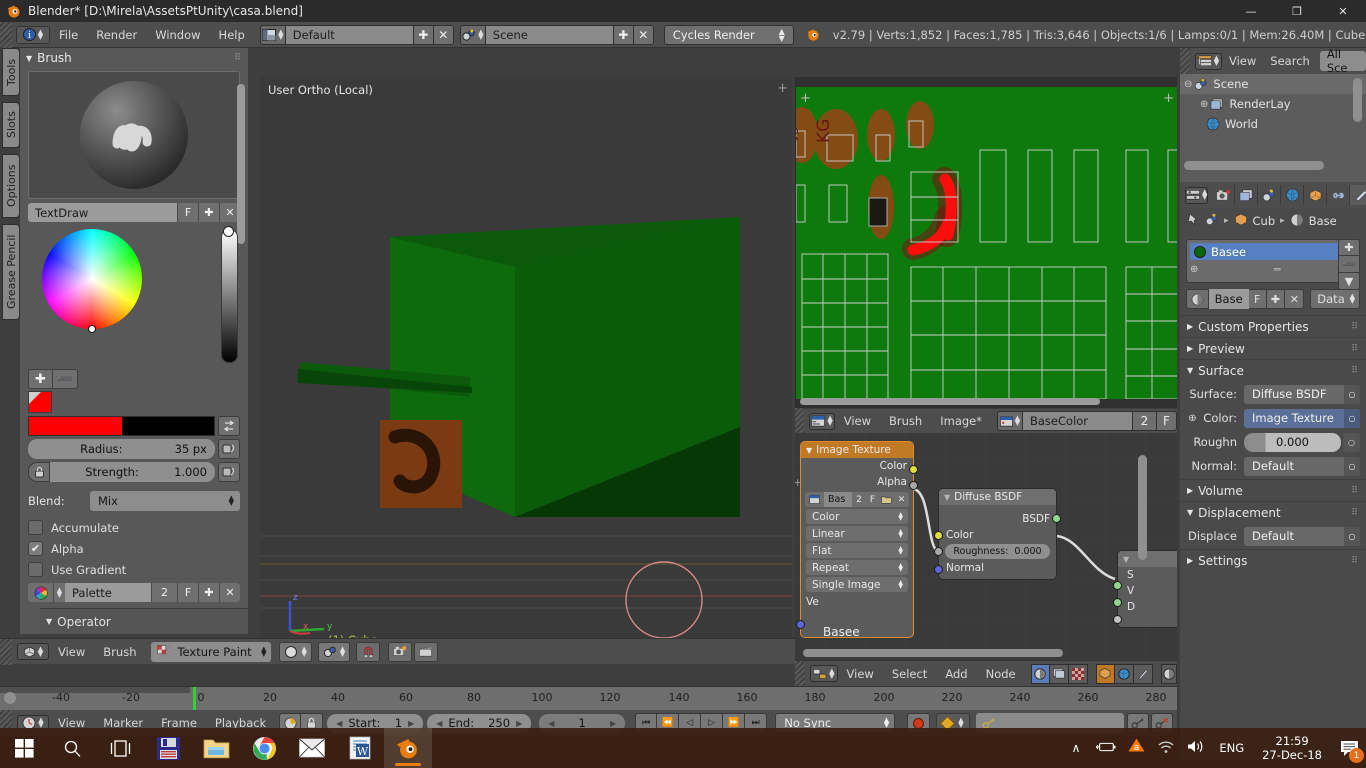 The width and height of the screenshot is (1366, 768). What do you see at coordinates (1136, 748) in the screenshot?
I see `avast-icon: a` at bounding box center [1136, 748].